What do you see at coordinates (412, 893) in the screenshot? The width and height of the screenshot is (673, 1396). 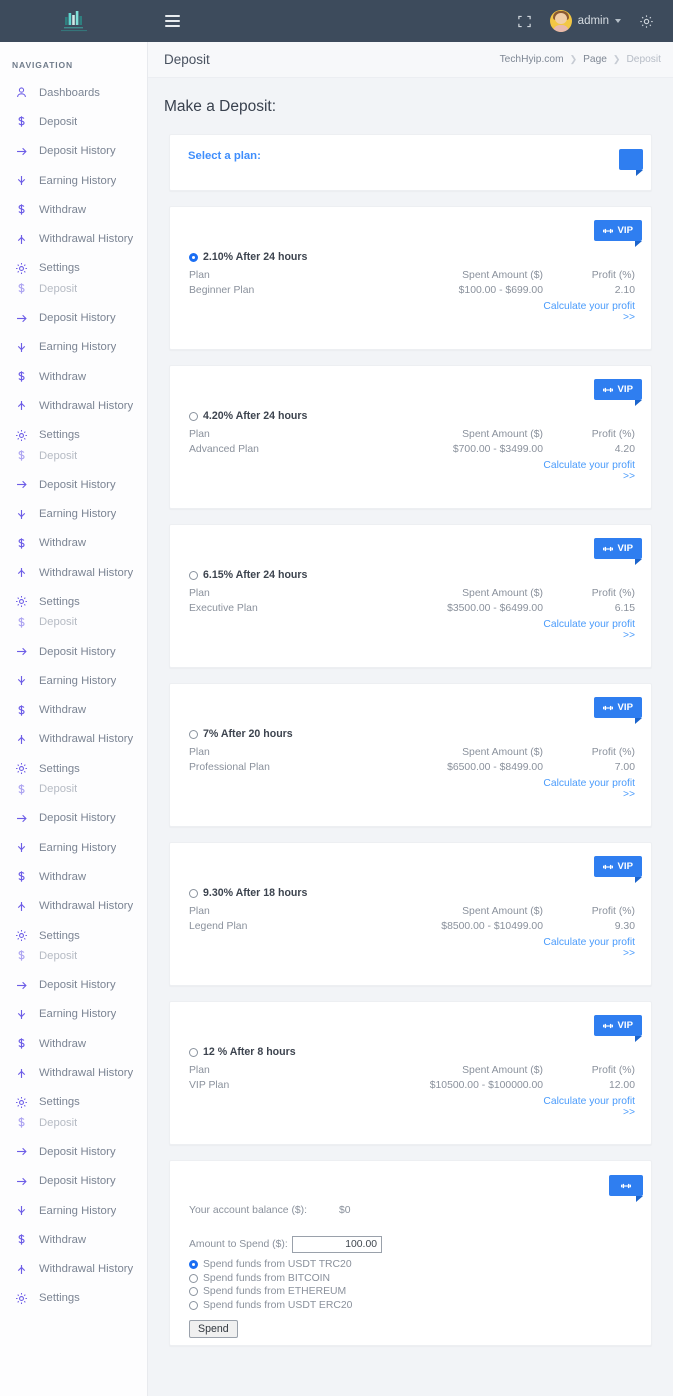 I see `plan-select-row: 9.30% After 18 hours` at bounding box center [412, 893].